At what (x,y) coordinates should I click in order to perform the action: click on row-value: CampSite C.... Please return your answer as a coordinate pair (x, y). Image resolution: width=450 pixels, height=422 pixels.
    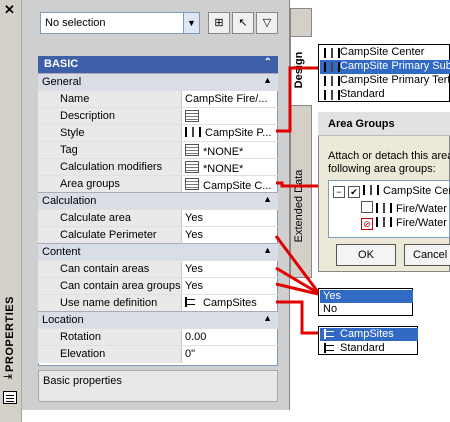
    Looking at the image, I should click on (230, 184).